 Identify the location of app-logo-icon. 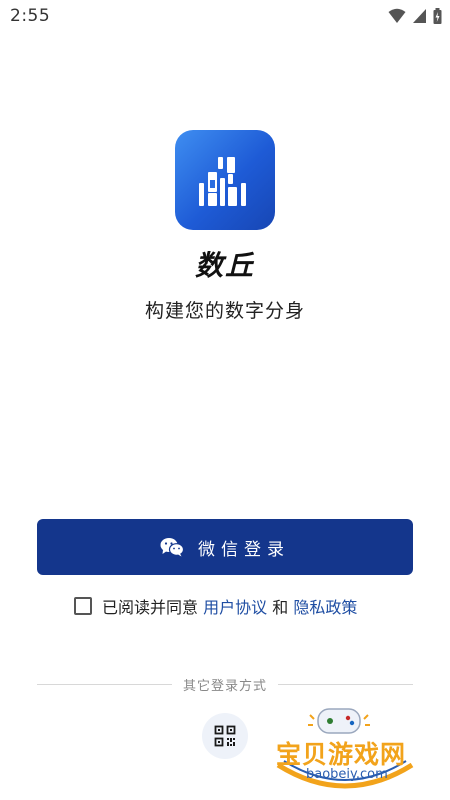
(222, 181).